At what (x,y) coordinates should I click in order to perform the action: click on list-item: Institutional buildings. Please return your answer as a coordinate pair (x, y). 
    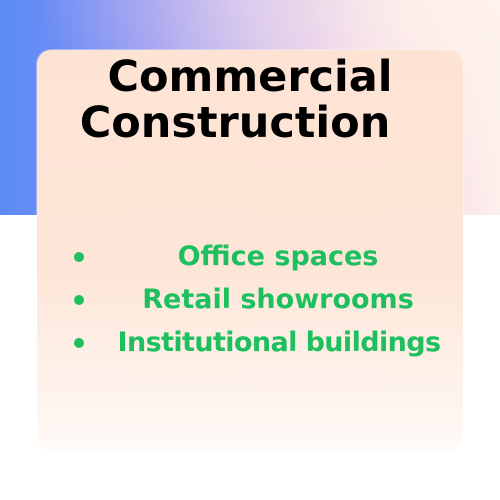
    Looking at the image, I should click on (250, 342).